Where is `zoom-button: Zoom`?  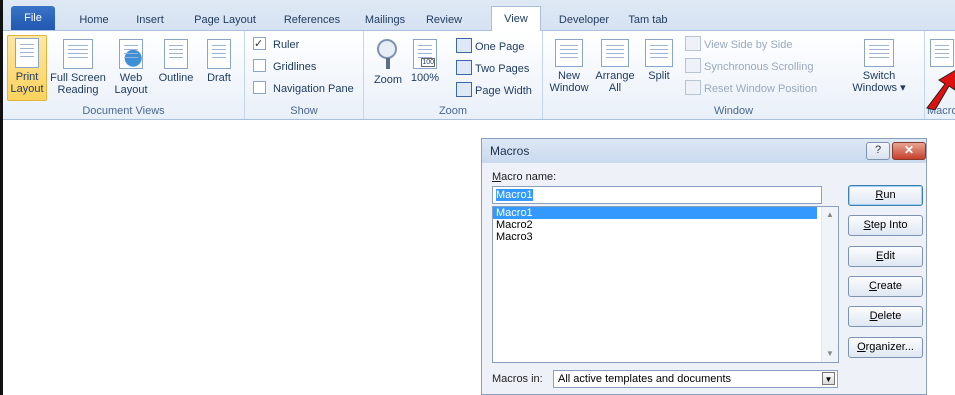 zoom-button: Zoom is located at coordinates (388, 60).